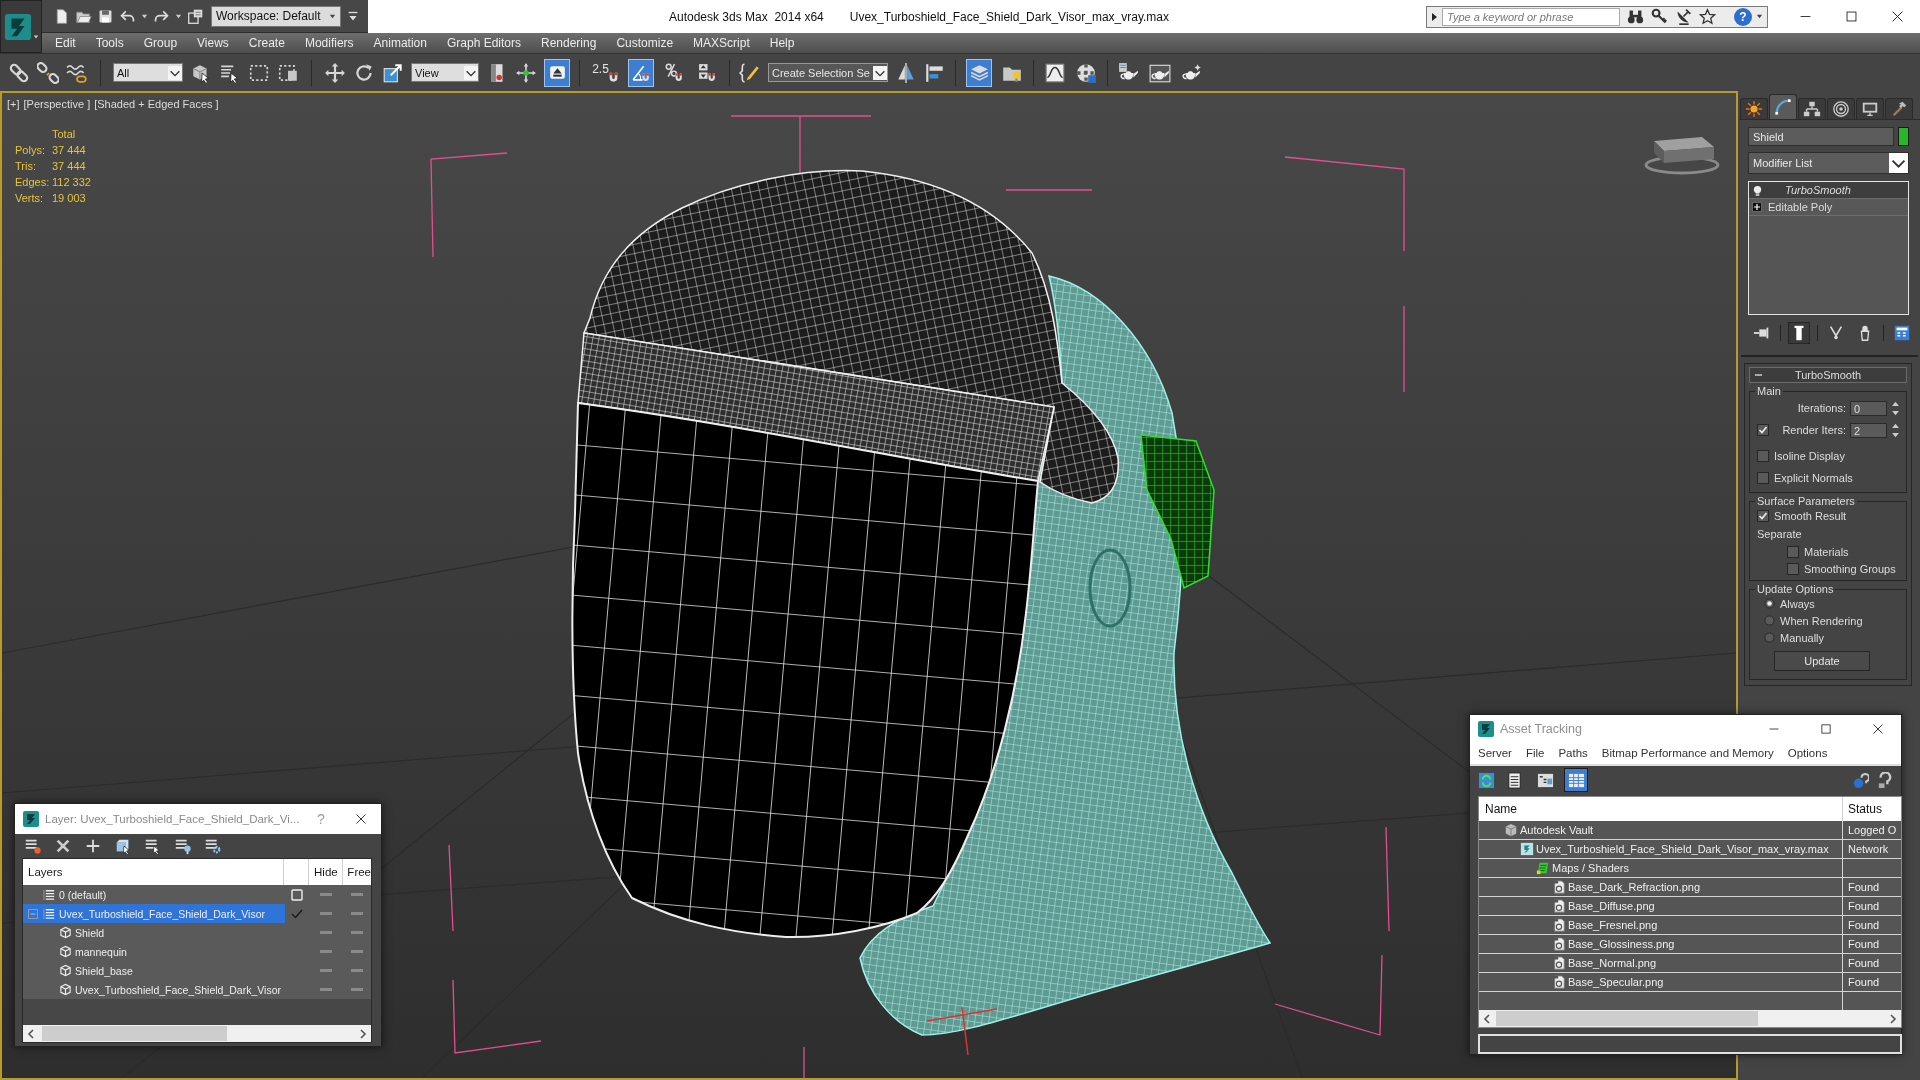  Describe the element at coordinates (213, 846) in the screenshot. I see `layers-gear-icon` at that location.